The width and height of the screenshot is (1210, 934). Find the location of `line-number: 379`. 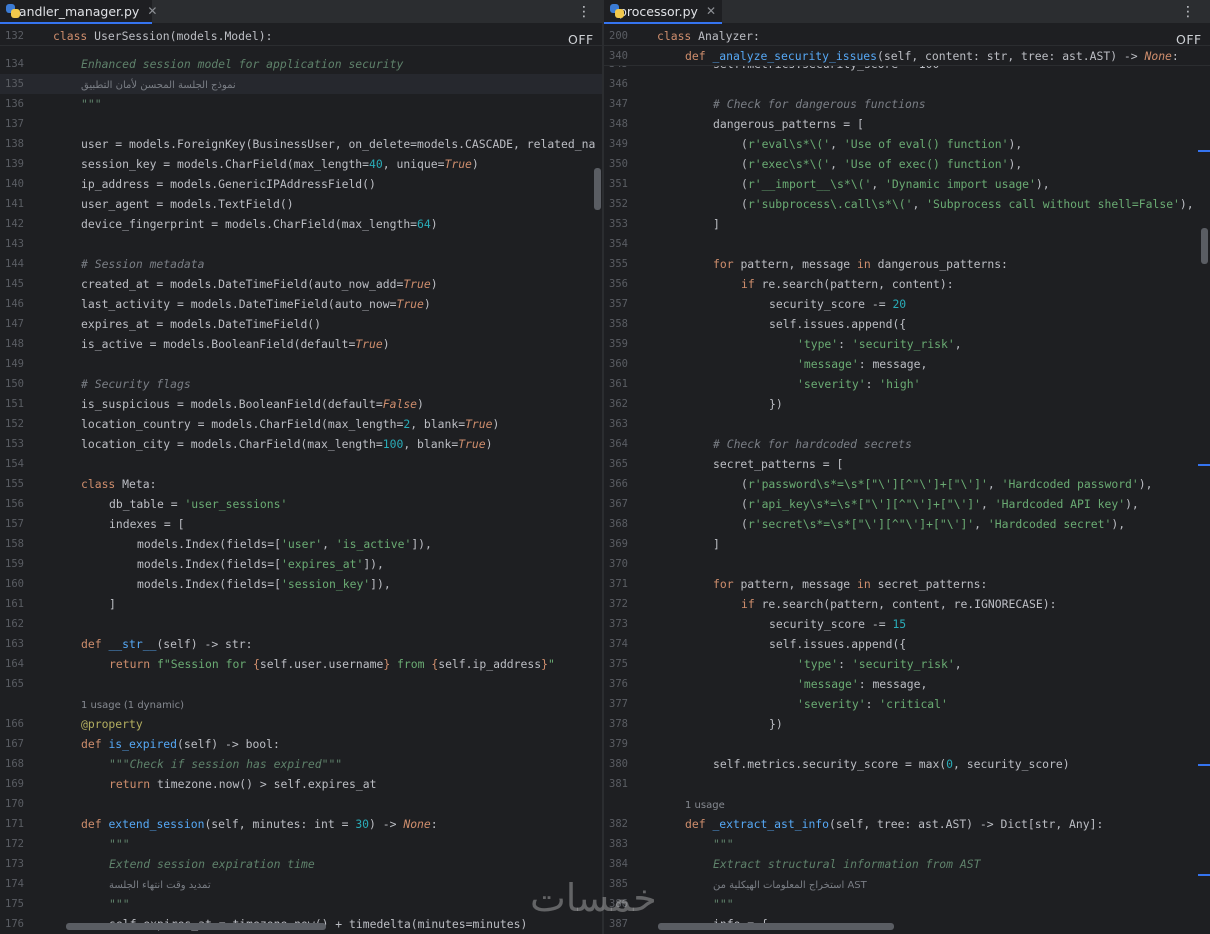

line-number: 379 is located at coordinates (618, 744).